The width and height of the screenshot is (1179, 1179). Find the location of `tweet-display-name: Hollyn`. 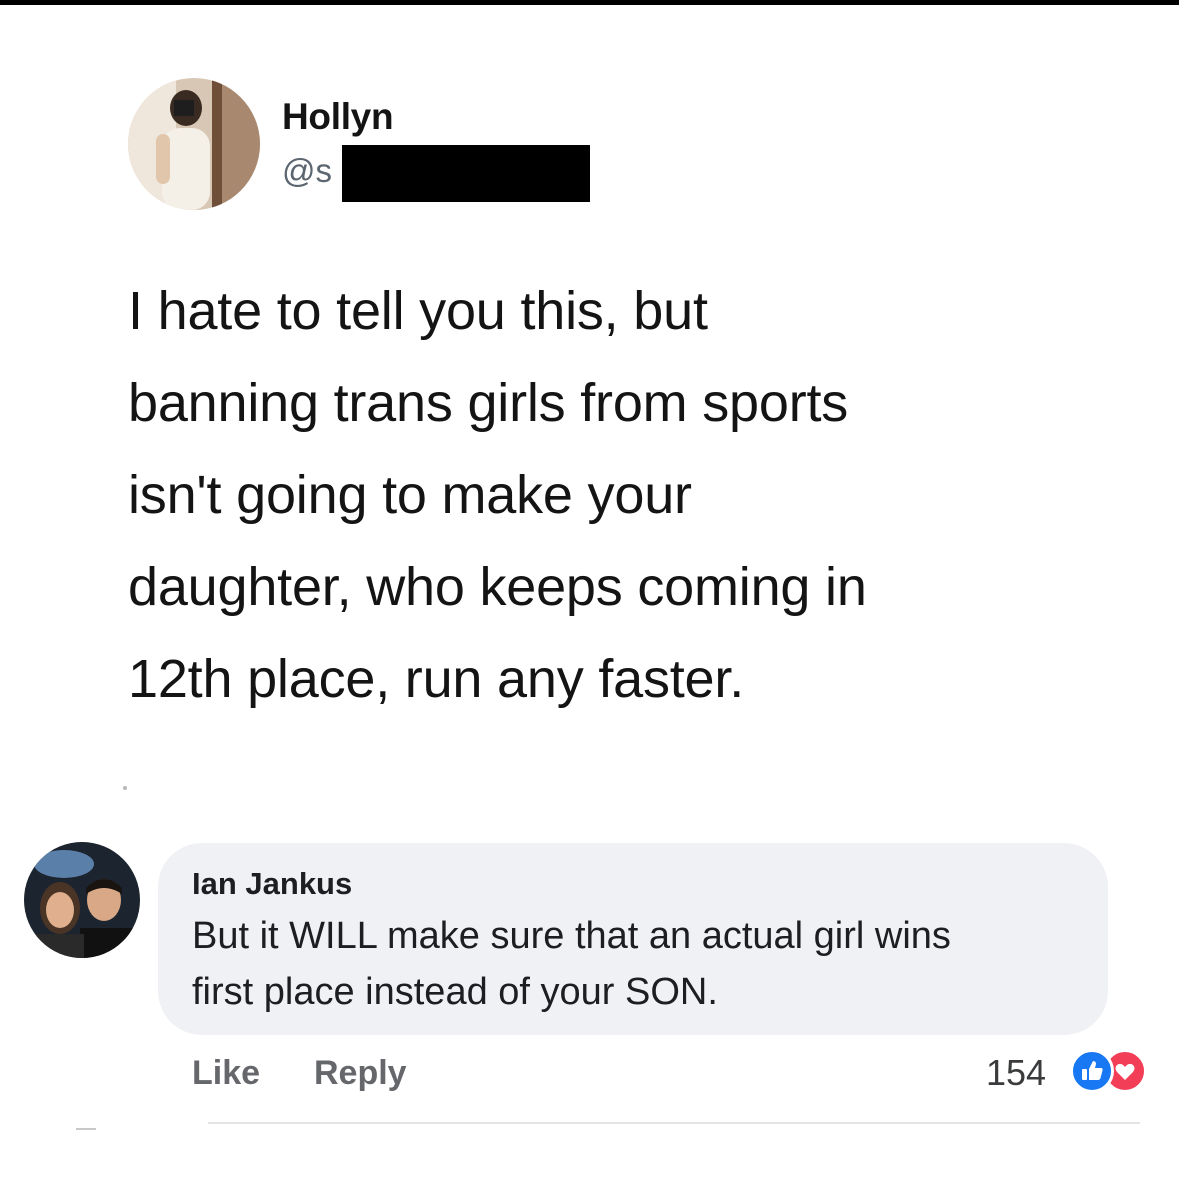

tweet-display-name: Hollyn is located at coordinates (338, 117).